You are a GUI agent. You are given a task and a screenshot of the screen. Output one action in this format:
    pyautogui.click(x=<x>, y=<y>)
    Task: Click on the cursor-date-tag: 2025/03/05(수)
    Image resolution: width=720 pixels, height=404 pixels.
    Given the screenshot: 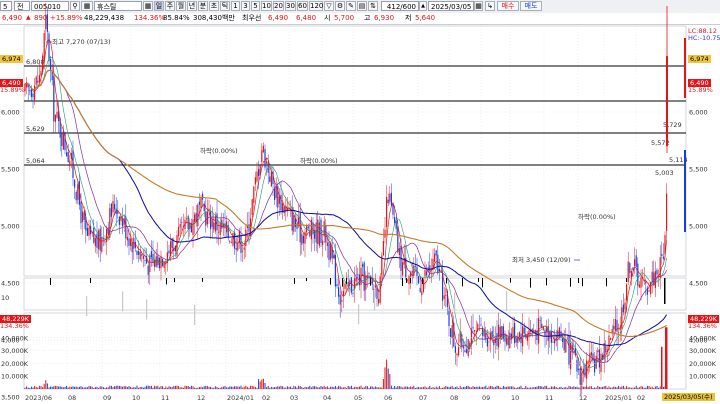 What is the action you would take?
    pyautogui.click(x=688, y=397)
    